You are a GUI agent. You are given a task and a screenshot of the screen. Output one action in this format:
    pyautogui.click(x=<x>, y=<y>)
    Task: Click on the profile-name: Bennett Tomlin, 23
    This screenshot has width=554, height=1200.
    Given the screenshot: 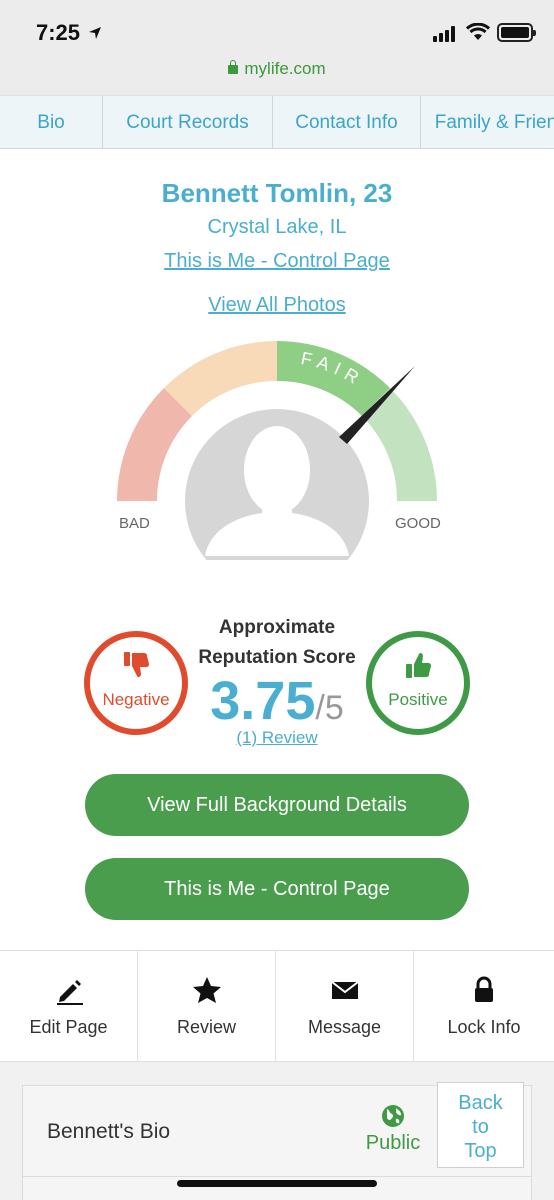 What is the action you would take?
    pyautogui.click(x=277, y=193)
    